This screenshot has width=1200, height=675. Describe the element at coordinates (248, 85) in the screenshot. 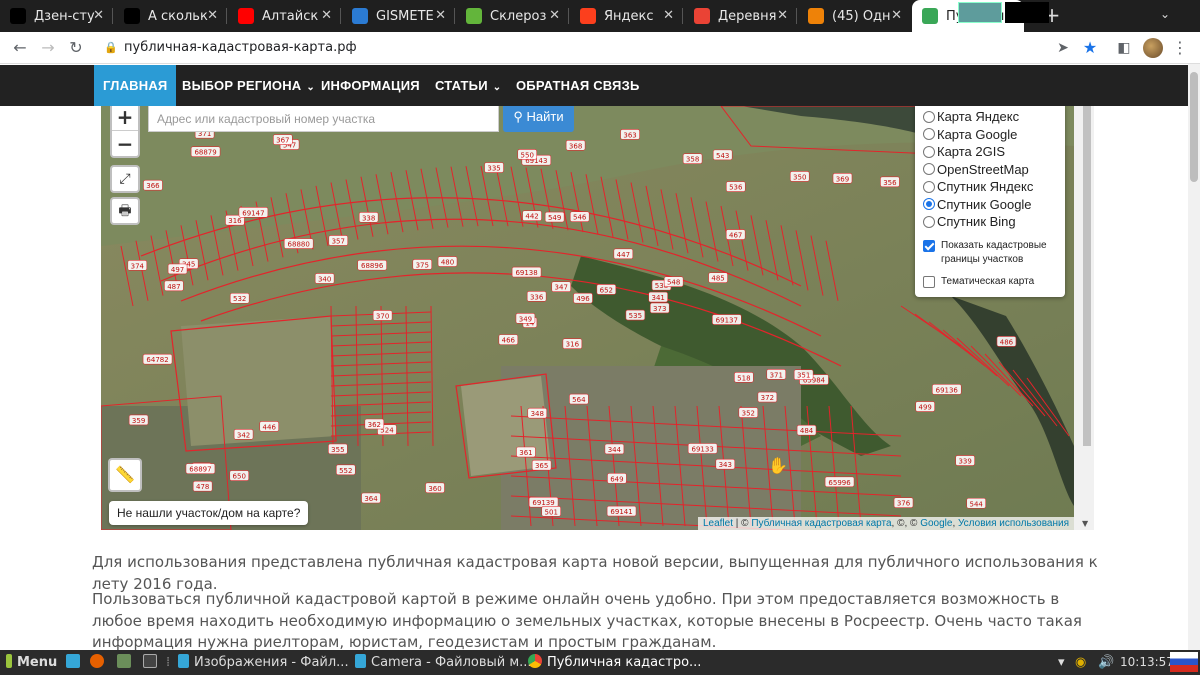

I see `nav-region: ВЫБОР РЕГИОНА ⌄` at that location.